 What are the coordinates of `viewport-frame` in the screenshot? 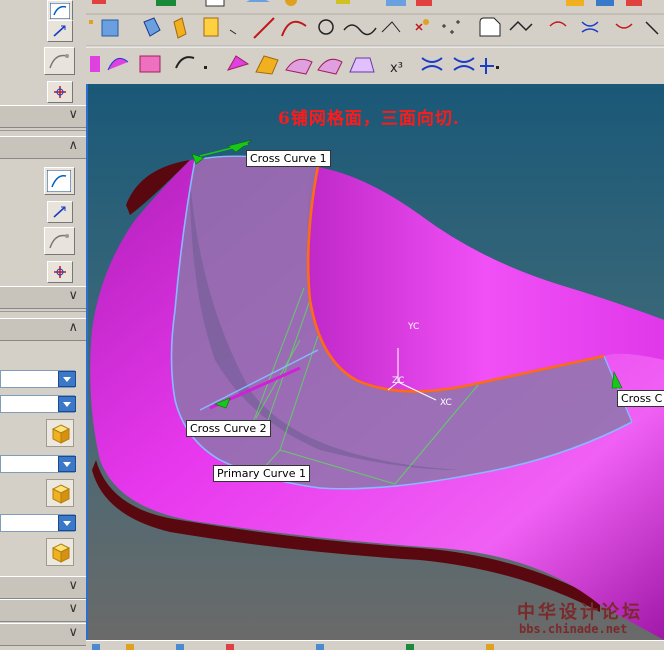 It's located at (87, 362).